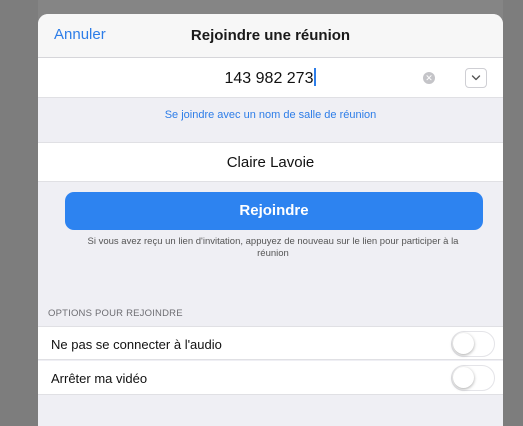 The image size is (523, 426). Describe the element at coordinates (270, 343) in the screenshot. I see `option-row-no-audio: Ne pas se connecter à l'audio` at that location.